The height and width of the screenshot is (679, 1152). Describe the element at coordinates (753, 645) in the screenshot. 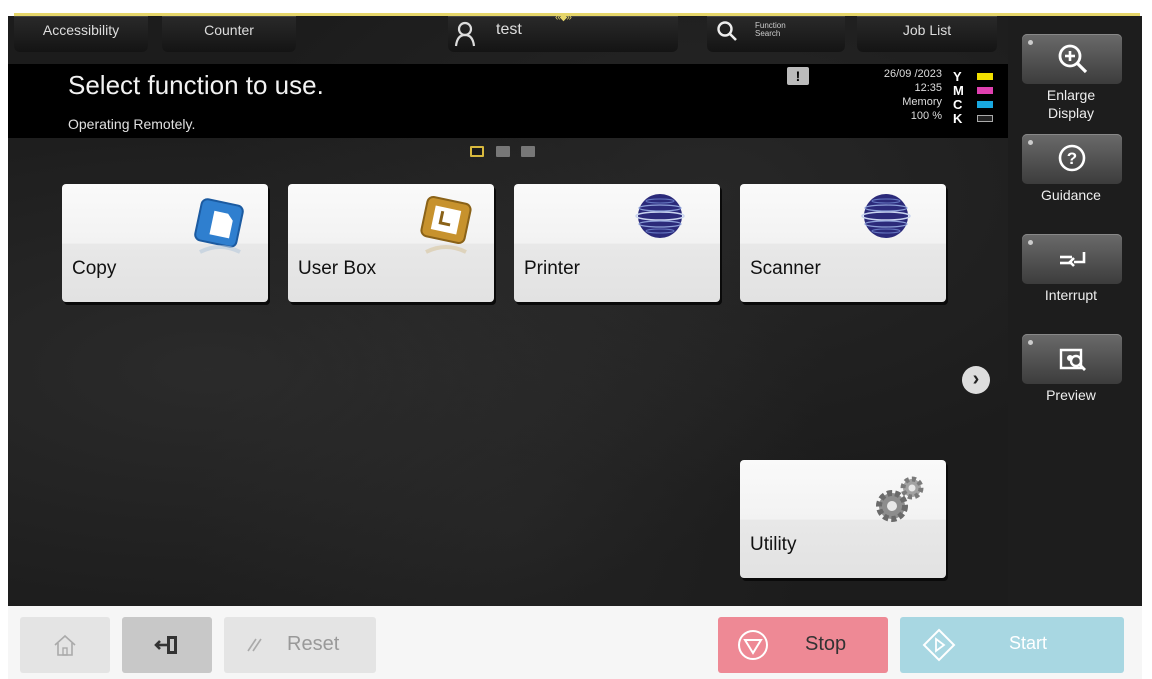

I see `stop-icon` at that location.